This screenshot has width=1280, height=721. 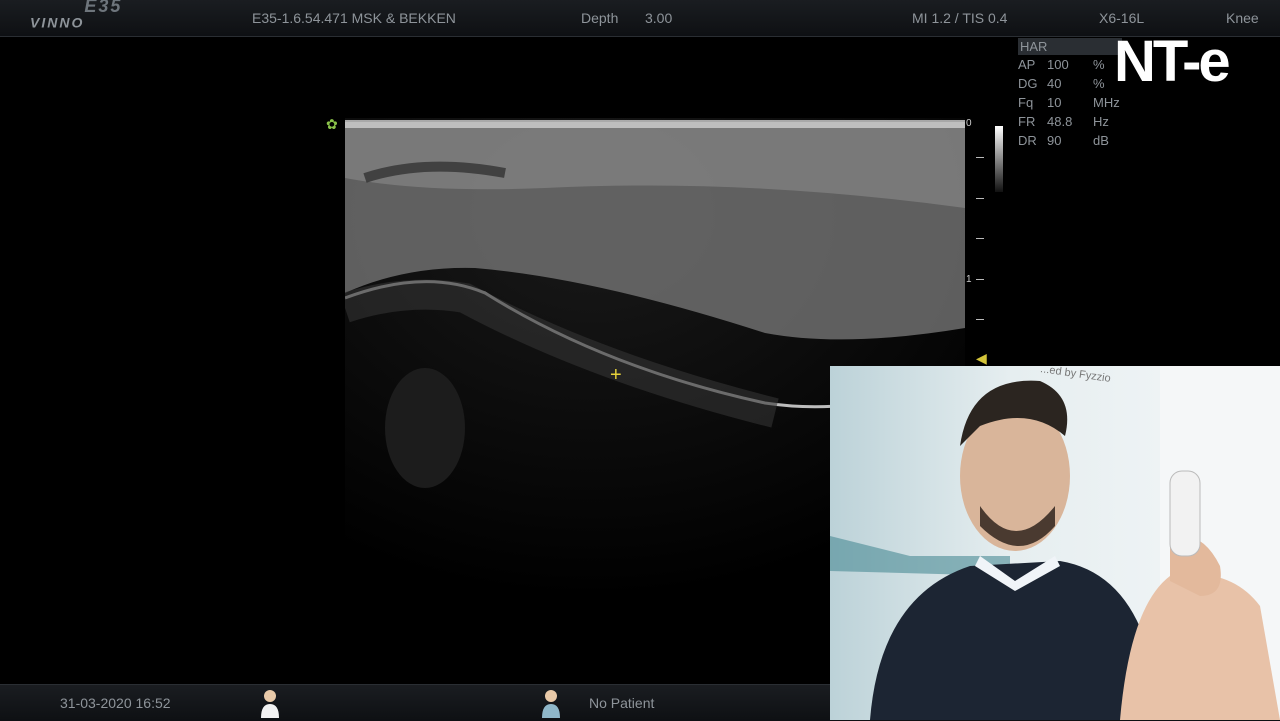 What do you see at coordinates (659, 18) in the screenshot?
I see `depth-value: 3.00` at bounding box center [659, 18].